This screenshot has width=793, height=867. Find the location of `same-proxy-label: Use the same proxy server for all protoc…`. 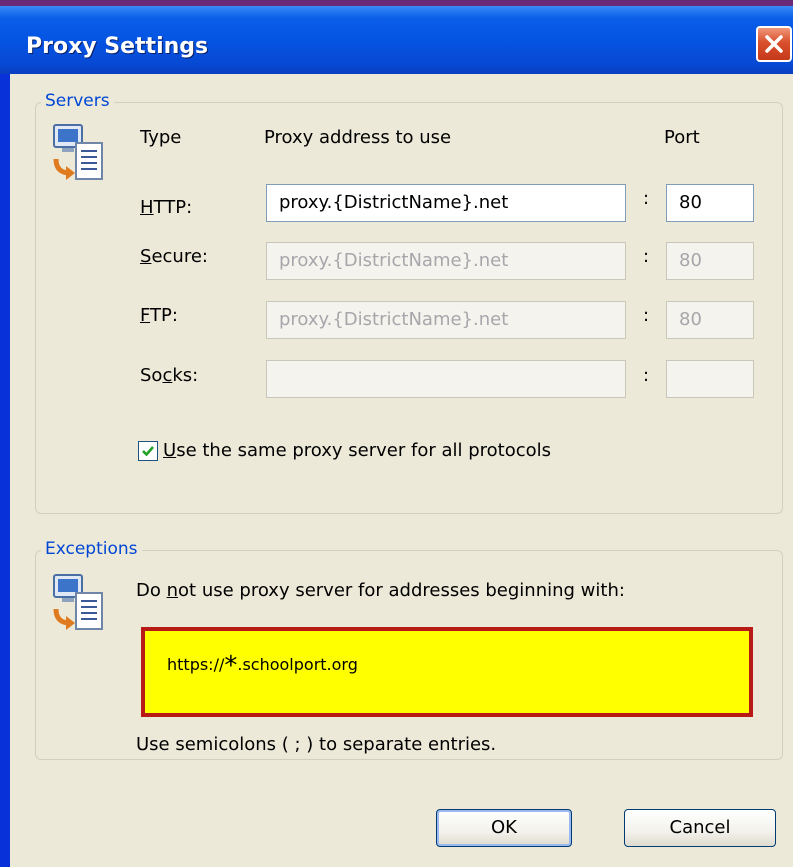

same-proxy-label: Use the same proxy server for all protoc… is located at coordinates (357, 451).